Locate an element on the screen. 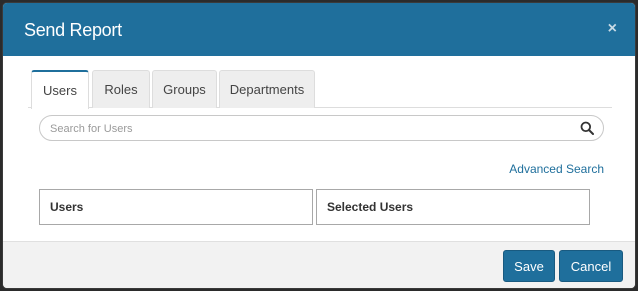  tab-bar: Users Roles Groups Departments is located at coordinates (320, 89).